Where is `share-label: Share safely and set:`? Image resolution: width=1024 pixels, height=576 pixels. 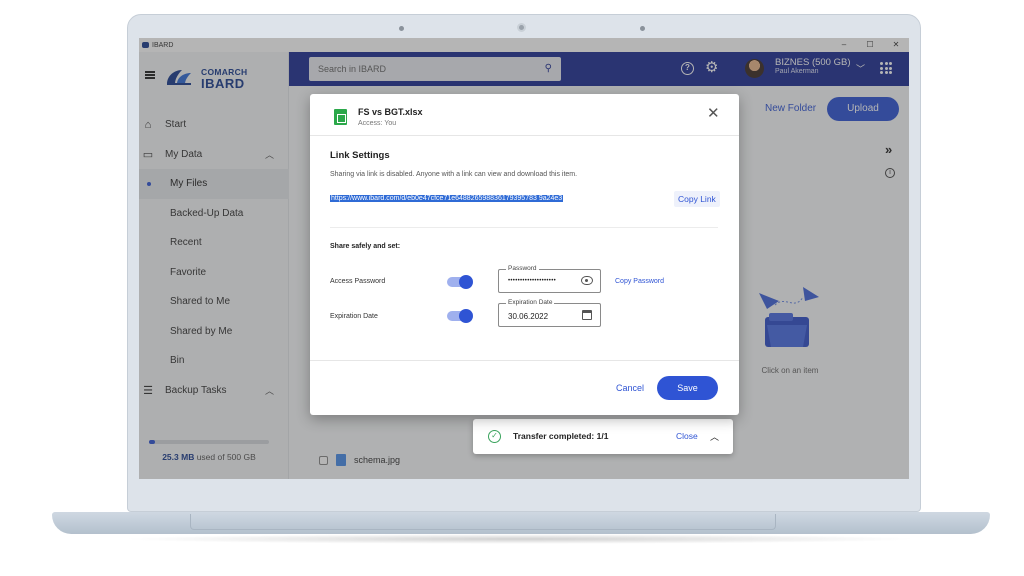
share-label: Share safely and set: is located at coordinates (365, 246).